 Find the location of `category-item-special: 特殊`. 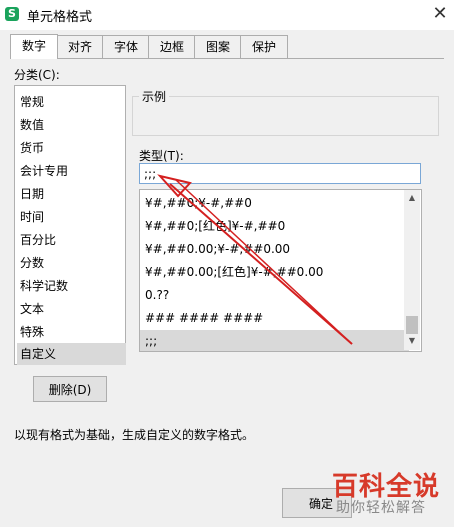

category-item-special: 特殊 is located at coordinates (32, 332).